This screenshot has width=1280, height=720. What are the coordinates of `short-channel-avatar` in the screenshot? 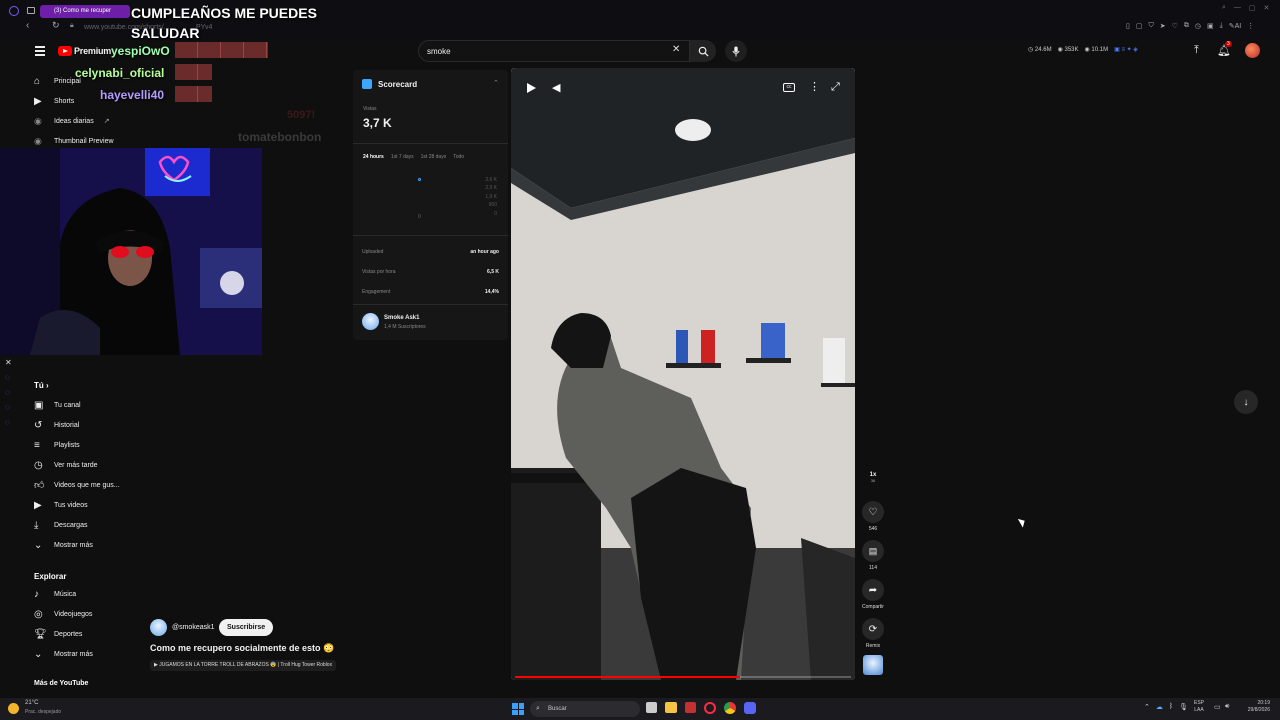 It's located at (158, 627).